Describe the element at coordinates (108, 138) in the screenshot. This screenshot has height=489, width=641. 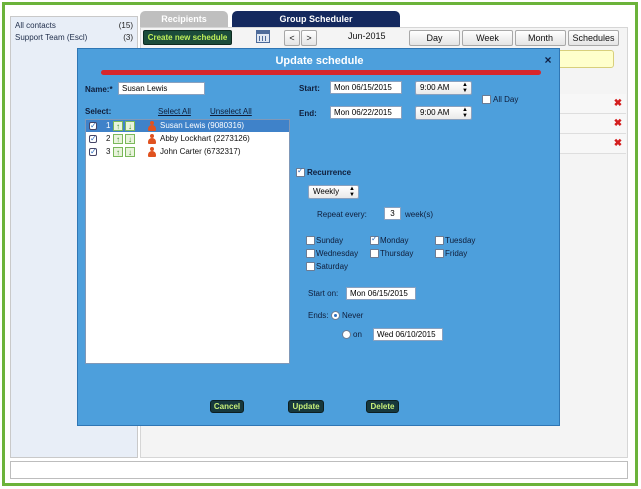
I see `recipient-order: 2` at that location.